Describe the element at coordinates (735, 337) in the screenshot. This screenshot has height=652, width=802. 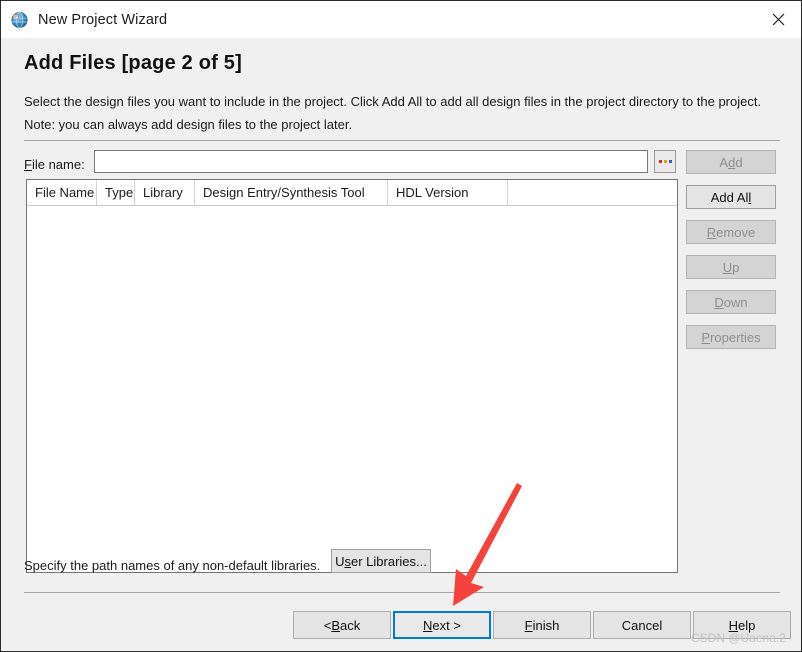
I see `properties-button-label-suffix: roperties` at that location.